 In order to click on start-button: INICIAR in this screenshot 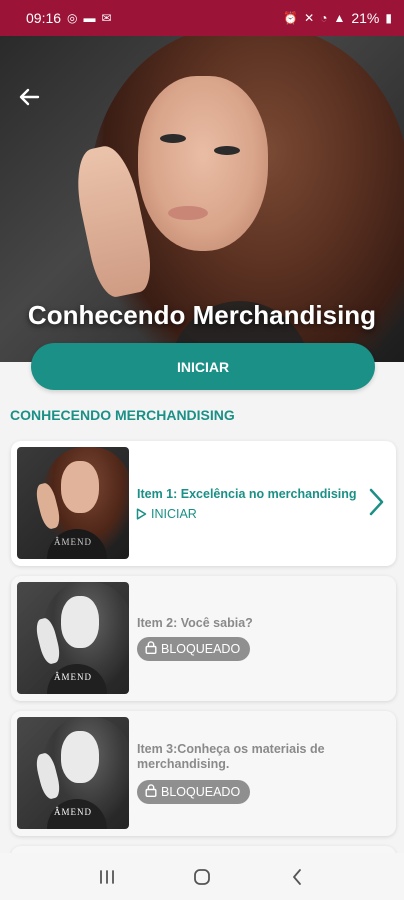, I will do `click(203, 366)`.